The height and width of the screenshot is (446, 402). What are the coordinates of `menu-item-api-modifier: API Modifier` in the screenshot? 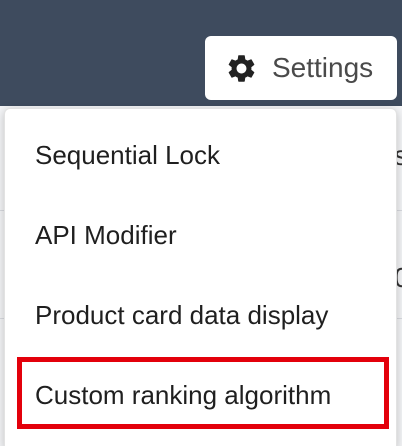 It's located at (200, 235).